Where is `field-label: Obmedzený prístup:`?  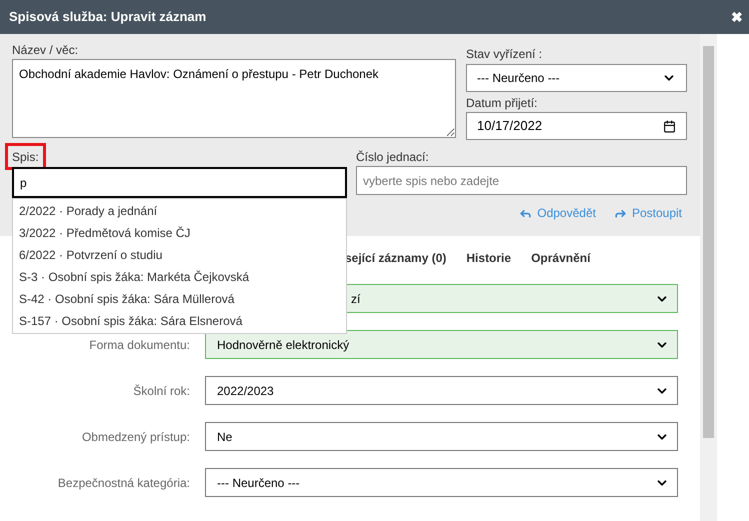 field-label: Obmedzený prístup: is located at coordinates (136, 437).